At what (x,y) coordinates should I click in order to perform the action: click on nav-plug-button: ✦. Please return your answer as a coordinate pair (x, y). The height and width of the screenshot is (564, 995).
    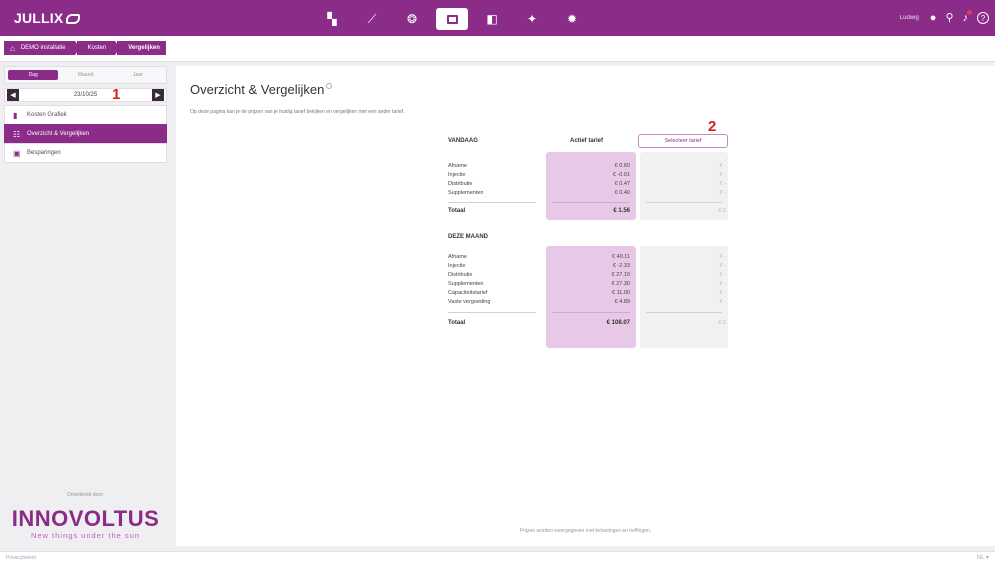
    Looking at the image, I should click on (532, 19).